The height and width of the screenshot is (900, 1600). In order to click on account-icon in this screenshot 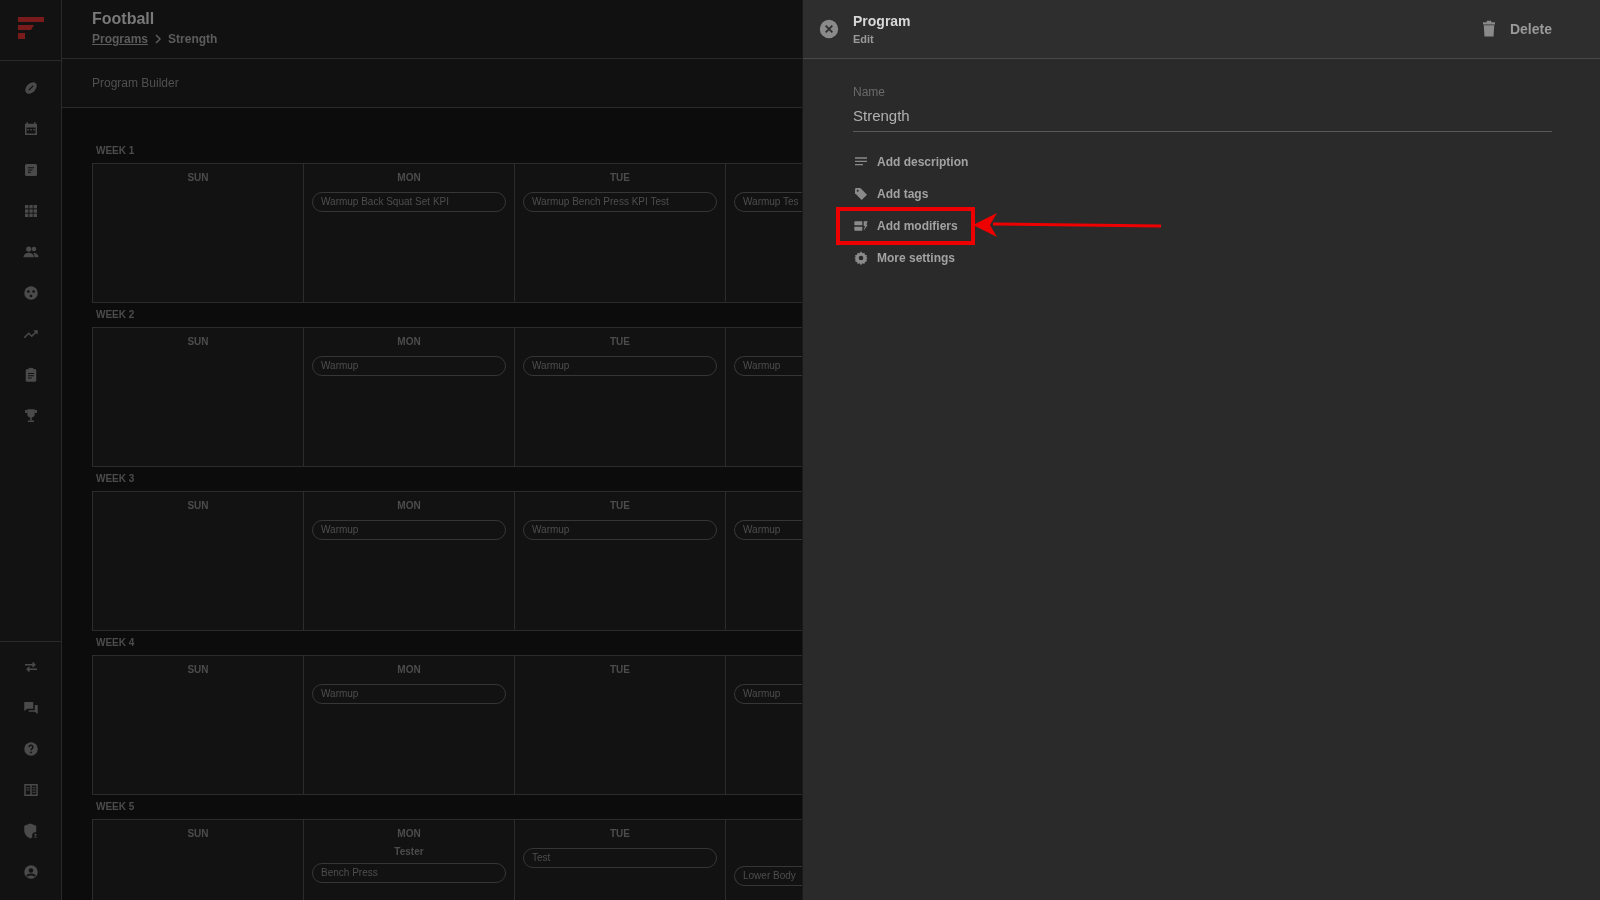, I will do `click(30, 871)`.